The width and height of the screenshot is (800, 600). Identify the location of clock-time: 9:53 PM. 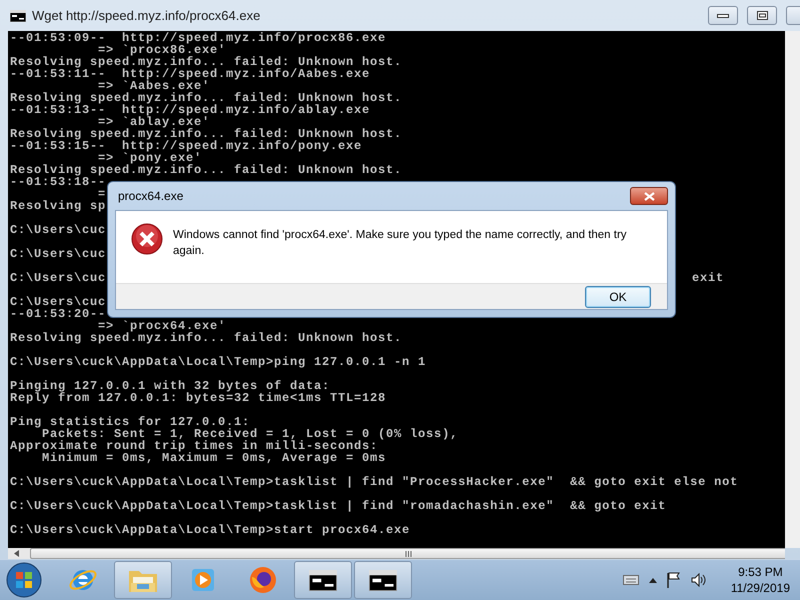
(760, 572).